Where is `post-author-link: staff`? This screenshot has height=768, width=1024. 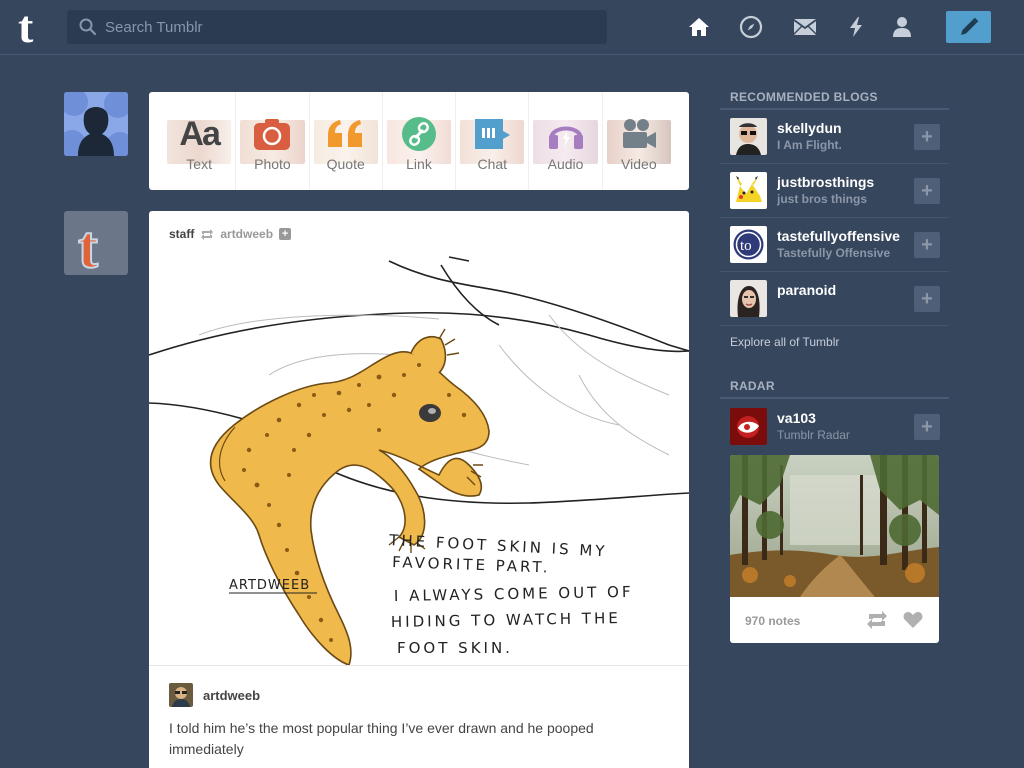 post-author-link: staff is located at coordinates (181, 234).